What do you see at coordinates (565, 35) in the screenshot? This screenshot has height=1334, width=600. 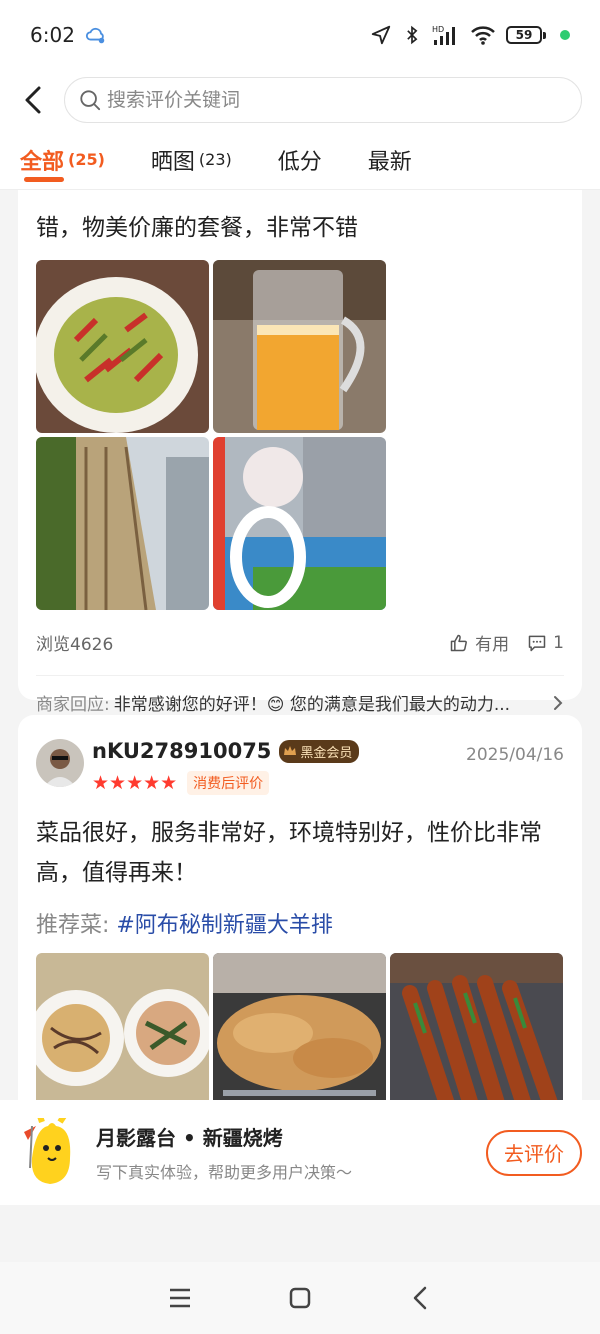 I see `privacy-dot` at bounding box center [565, 35].